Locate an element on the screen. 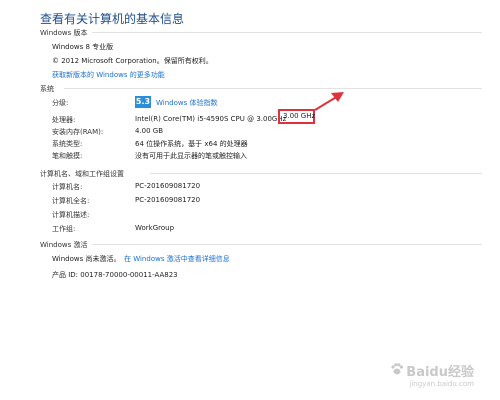  computer-fullname-value: PC-201609081720 is located at coordinates (168, 200).